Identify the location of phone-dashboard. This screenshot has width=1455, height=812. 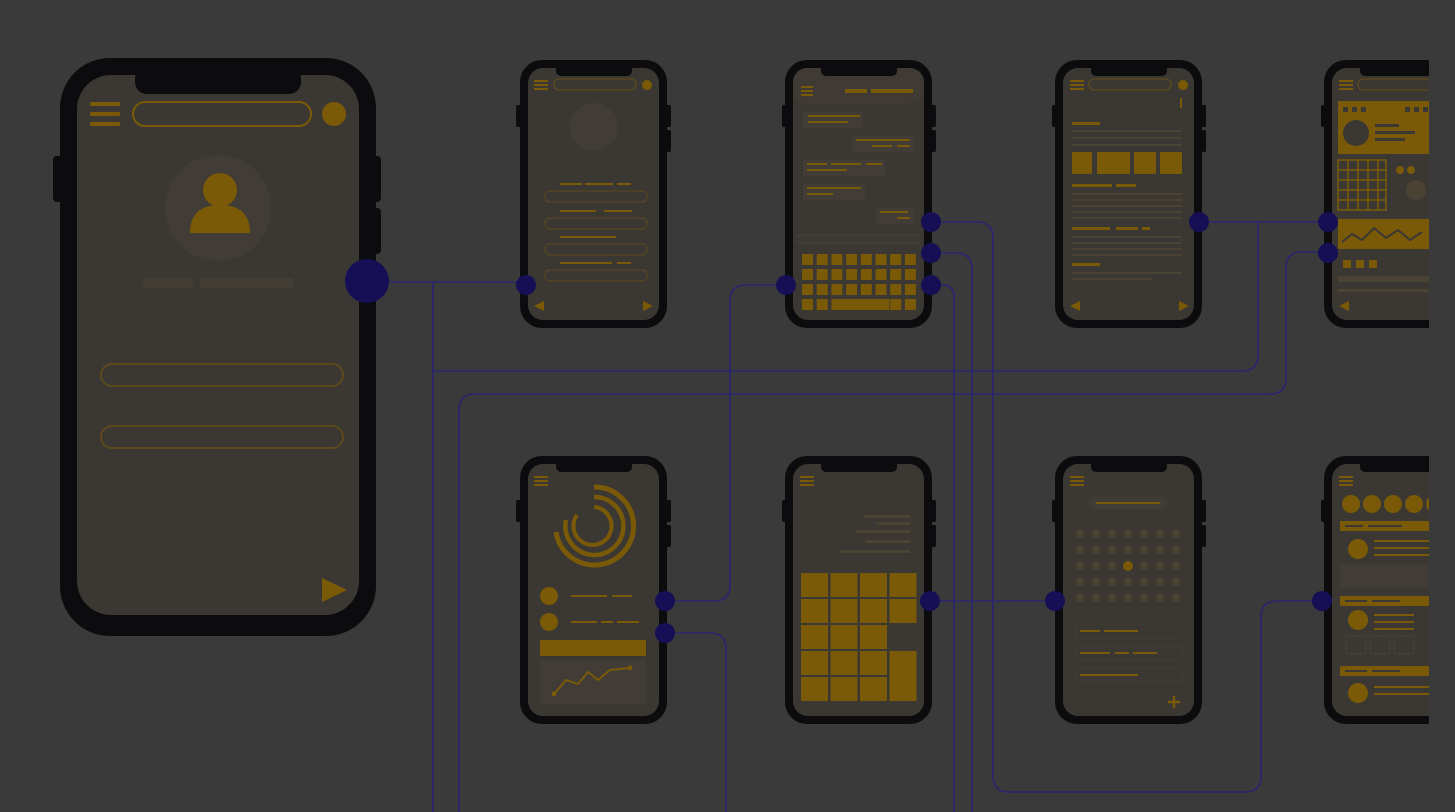
(1375, 194).